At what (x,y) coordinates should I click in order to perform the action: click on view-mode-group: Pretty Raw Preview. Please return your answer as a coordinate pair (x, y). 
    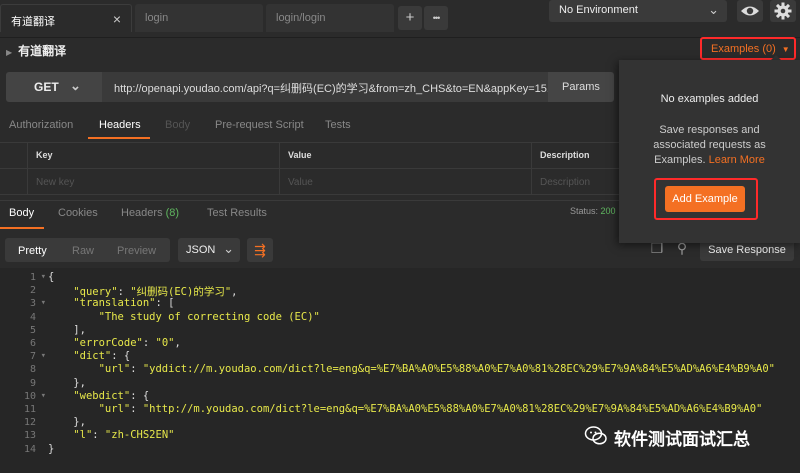
    Looking at the image, I should click on (87, 250).